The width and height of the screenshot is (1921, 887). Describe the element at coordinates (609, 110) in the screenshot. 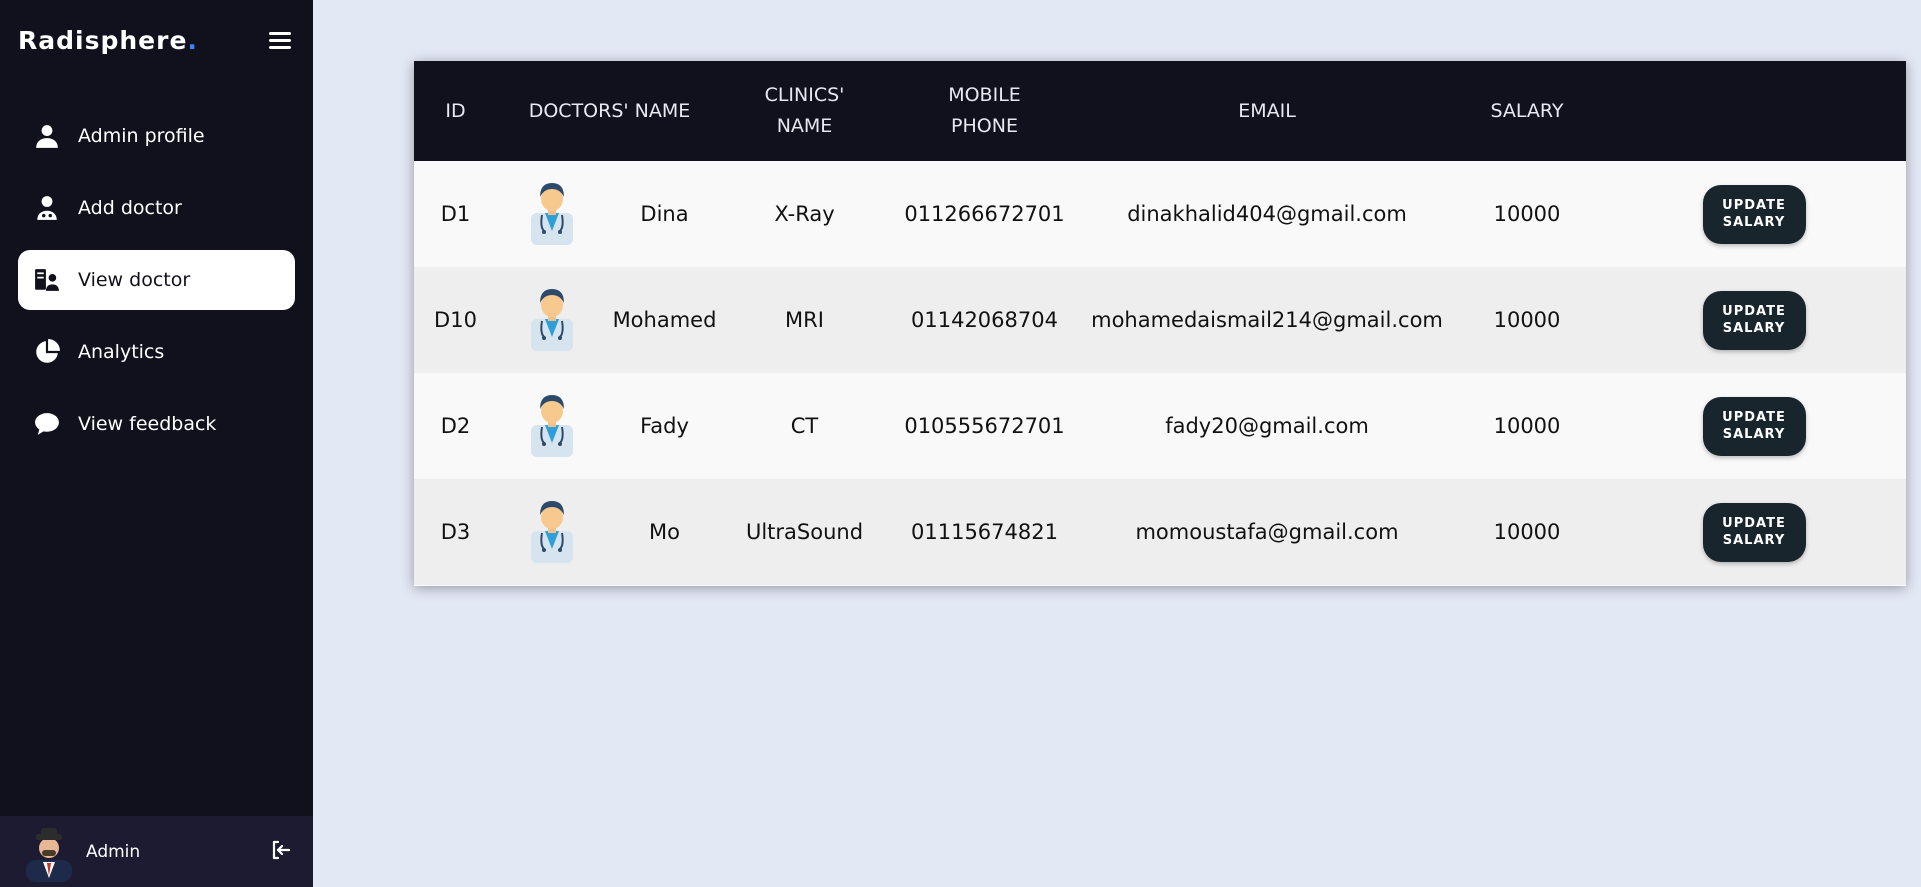

I see `header-doctor-name: DOCTORS' NAME` at that location.